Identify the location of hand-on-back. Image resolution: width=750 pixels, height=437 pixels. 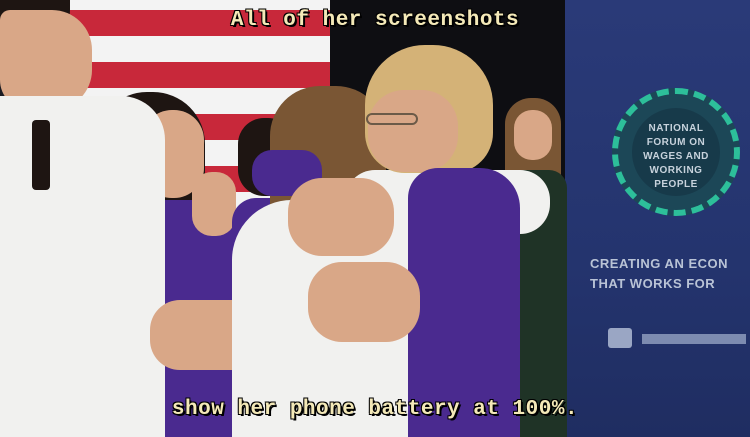
(341, 217).